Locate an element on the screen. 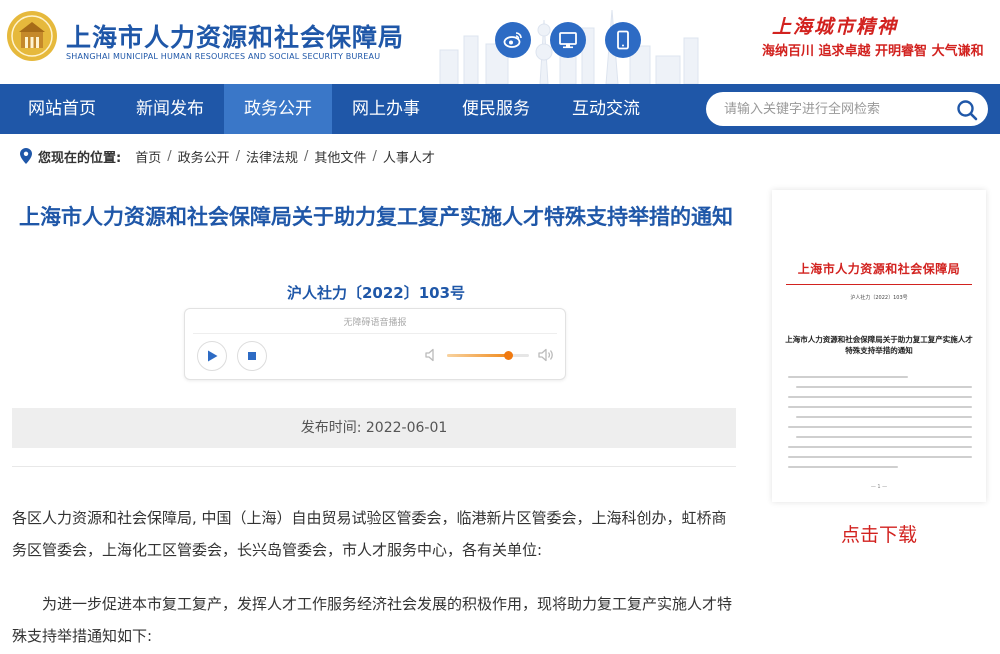 This screenshot has width=1000, height=654. stop-icon is located at coordinates (252, 356).